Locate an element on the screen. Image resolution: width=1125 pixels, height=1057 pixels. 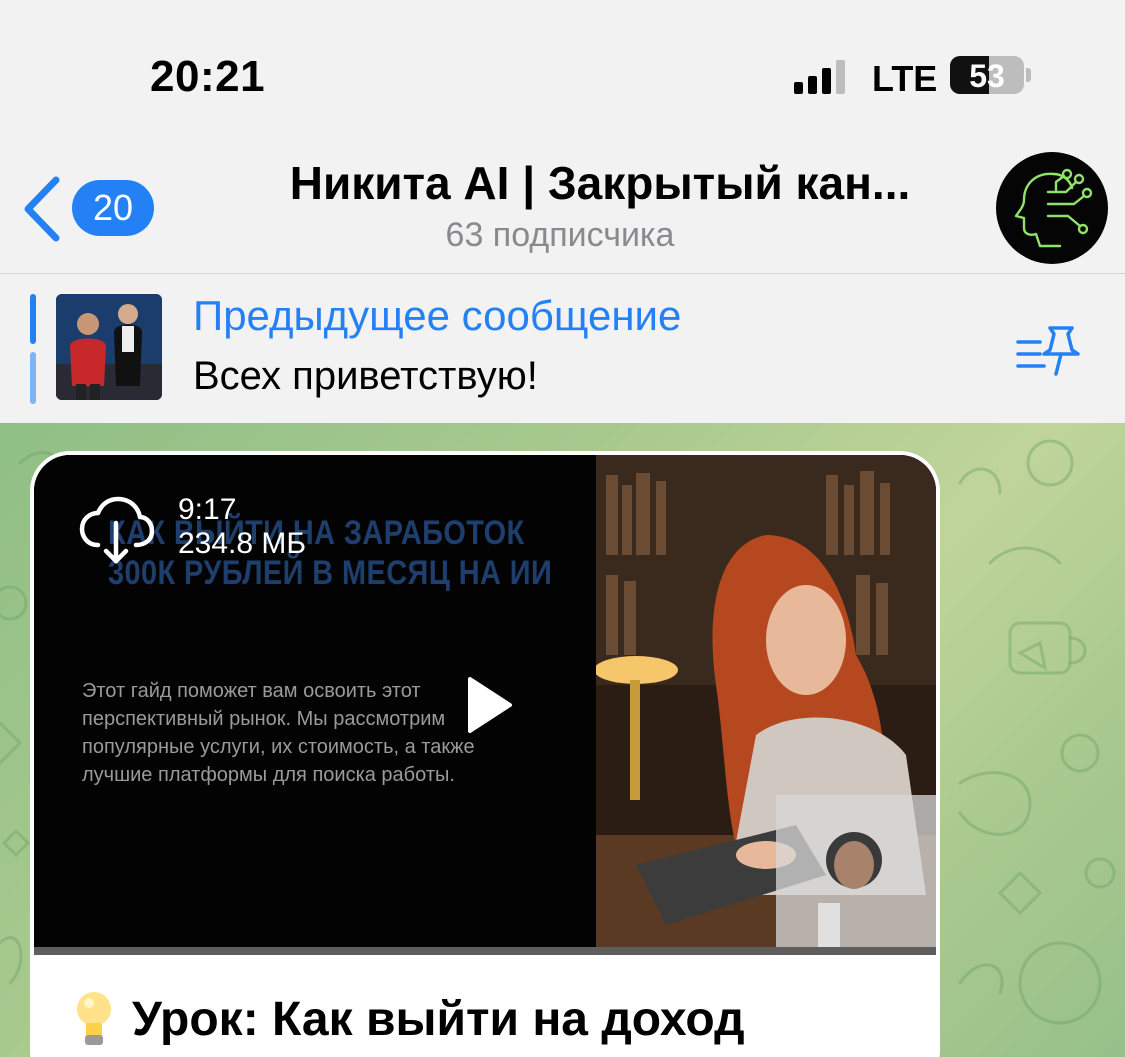
message-caption: Урок: Как выйти на доход is located at coordinates (408, 1019).